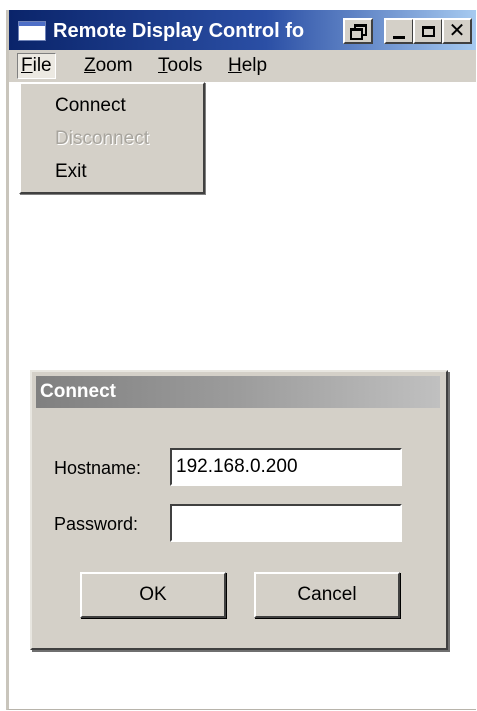 The width and height of the screenshot is (477, 711). What do you see at coordinates (36, 66) in the screenshot?
I see `menu-file: File` at bounding box center [36, 66].